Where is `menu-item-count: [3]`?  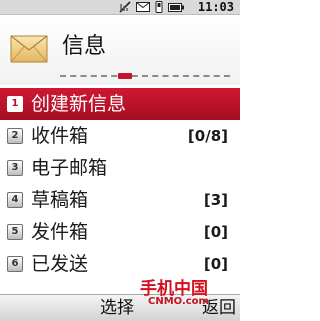 menu-item-count: [3] is located at coordinates (215, 200).